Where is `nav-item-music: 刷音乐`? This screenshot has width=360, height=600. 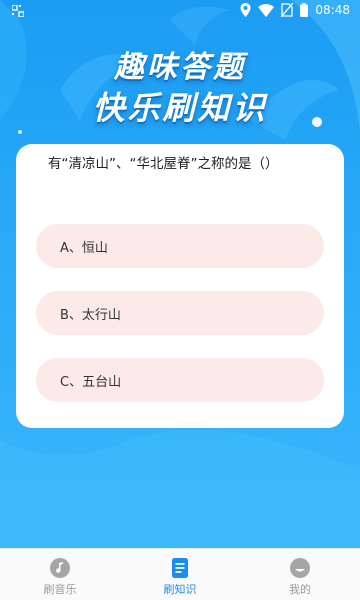
nav-item-music: 刷音乐 is located at coordinates (60, 574).